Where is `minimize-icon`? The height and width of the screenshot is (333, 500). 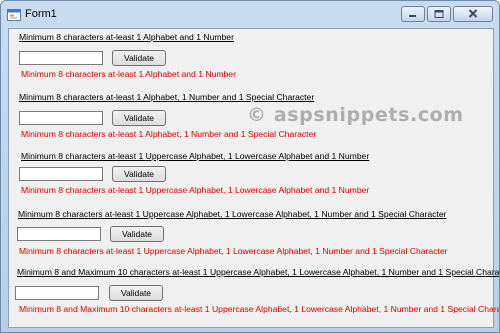 minimize-icon is located at coordinates (413, 14).